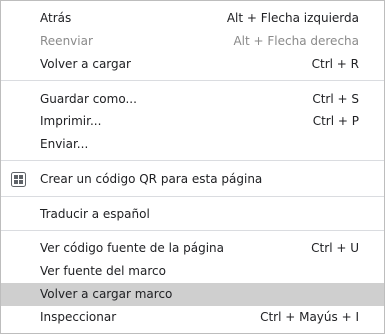  Describe the element at coordinates (151, 179) in the screenshot. I see `menu-item-label: Crear un código QR para esta página` at that location.